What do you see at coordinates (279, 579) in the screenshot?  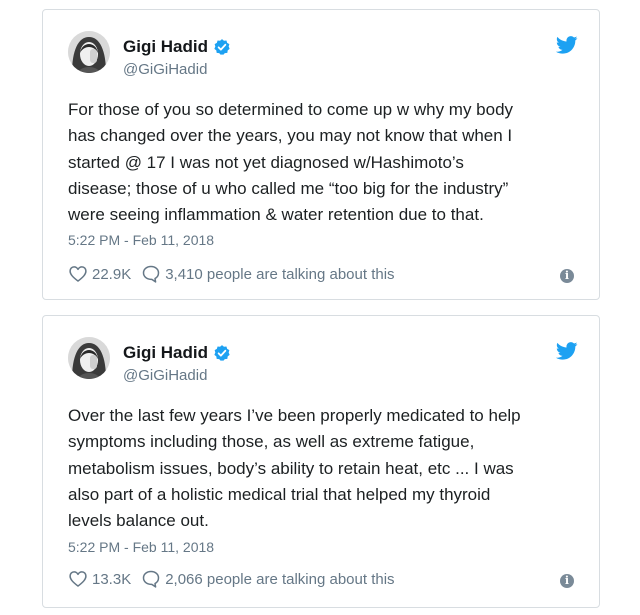 I see `talking-count: 2,066 people are talking about this` at bounding box center [279, 579].